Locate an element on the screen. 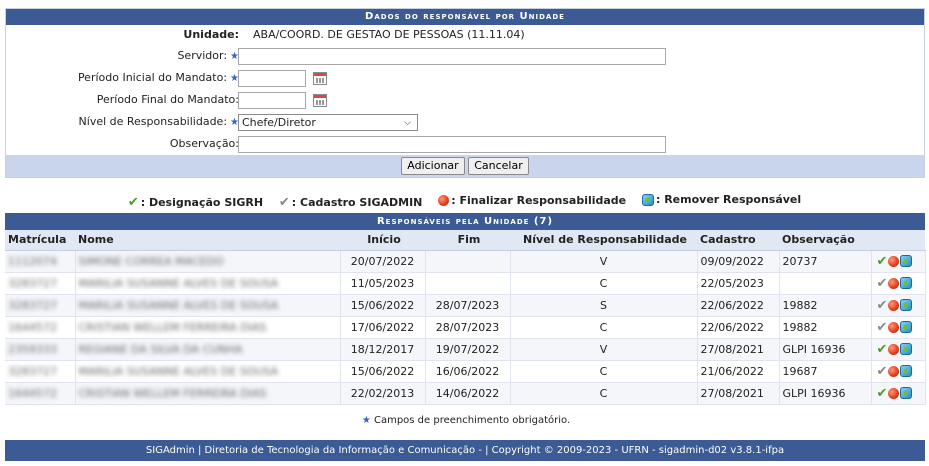 The width and height of the screenshot is (929, 466). nivel-label: Nível de Responsabilidade: is located at coordinates (153, 121).